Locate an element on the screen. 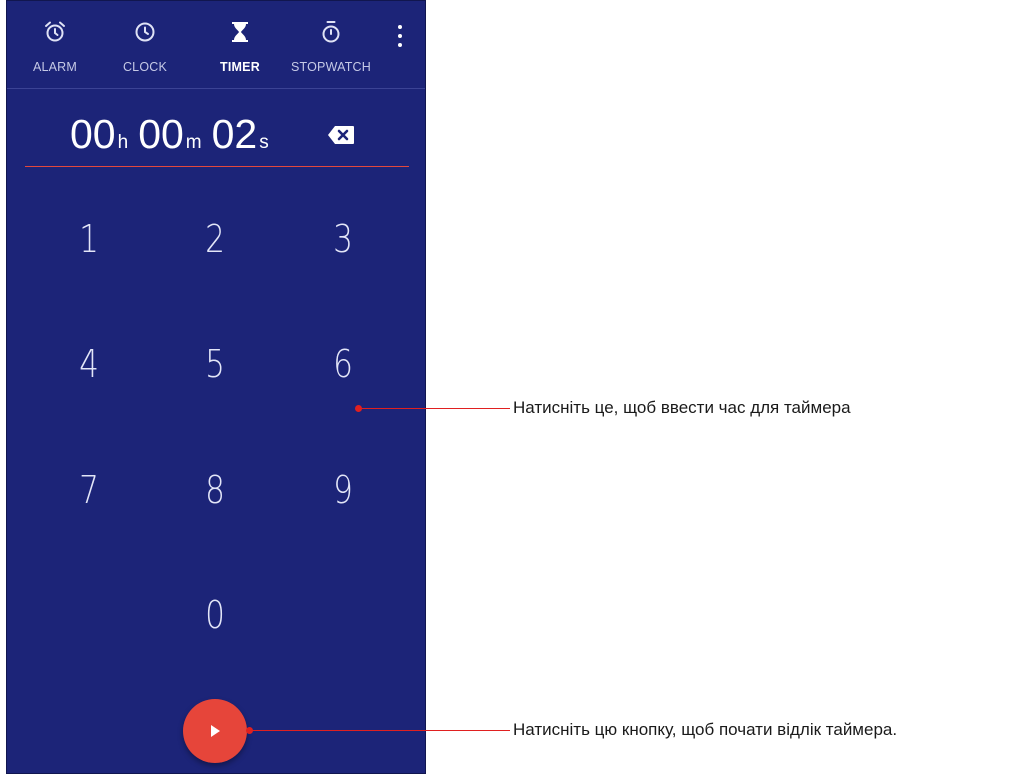  play-icon is located at coordinates (215, 731).